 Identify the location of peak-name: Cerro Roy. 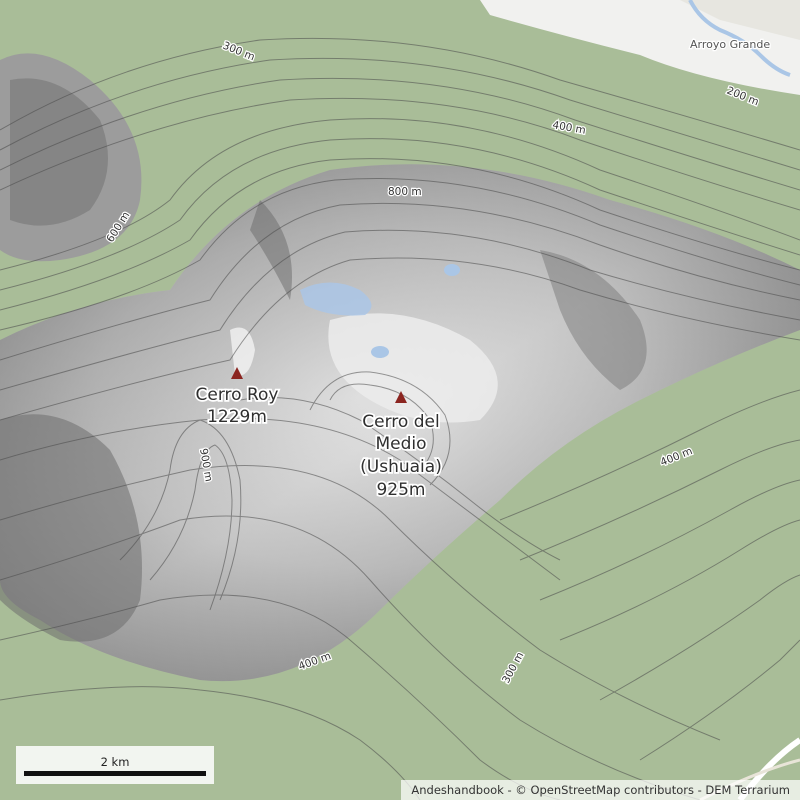
(237, 395).